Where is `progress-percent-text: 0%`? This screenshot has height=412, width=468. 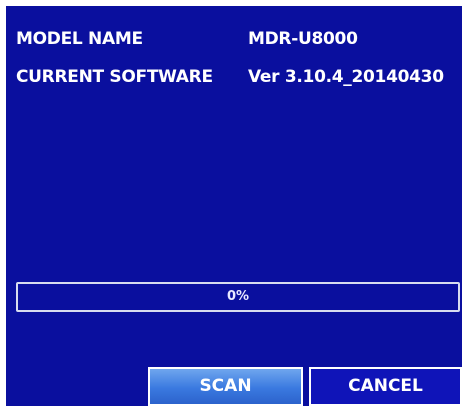
progress-percent-text: 0% is located at coordinates (238, 296).